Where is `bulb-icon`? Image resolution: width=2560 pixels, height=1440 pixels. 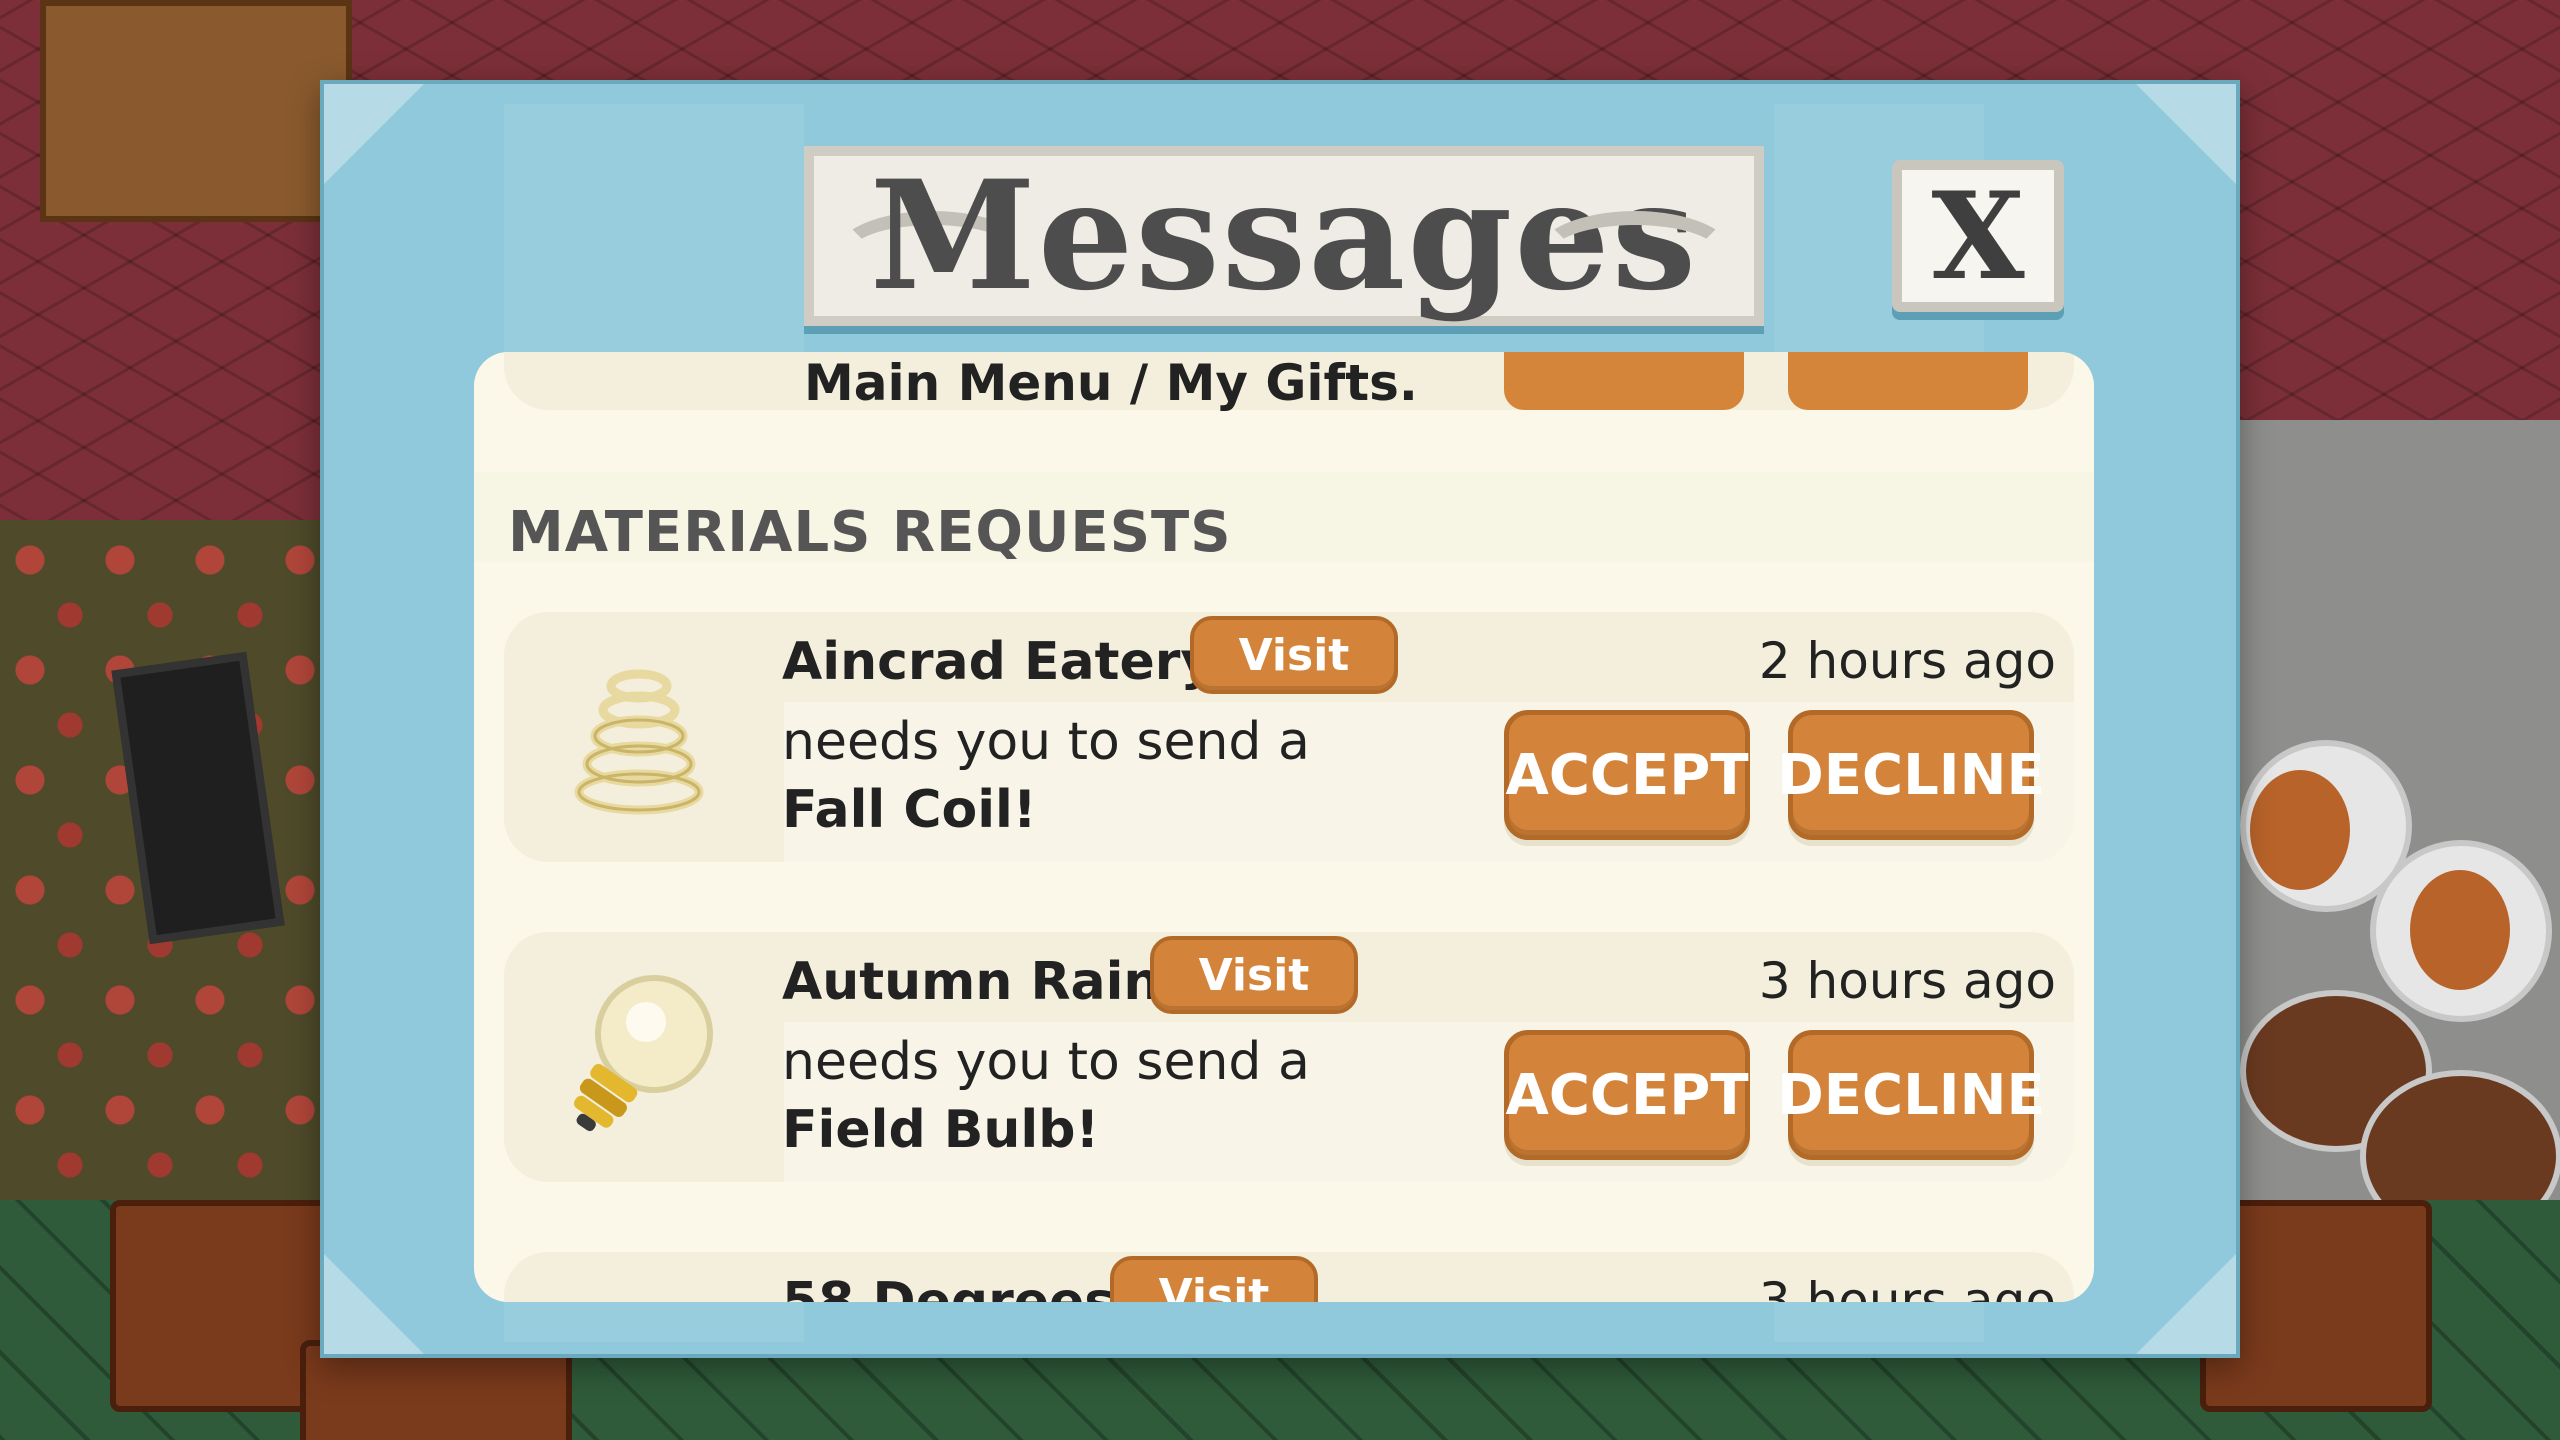
bulb-icon is located at coordinates (643, 1053).